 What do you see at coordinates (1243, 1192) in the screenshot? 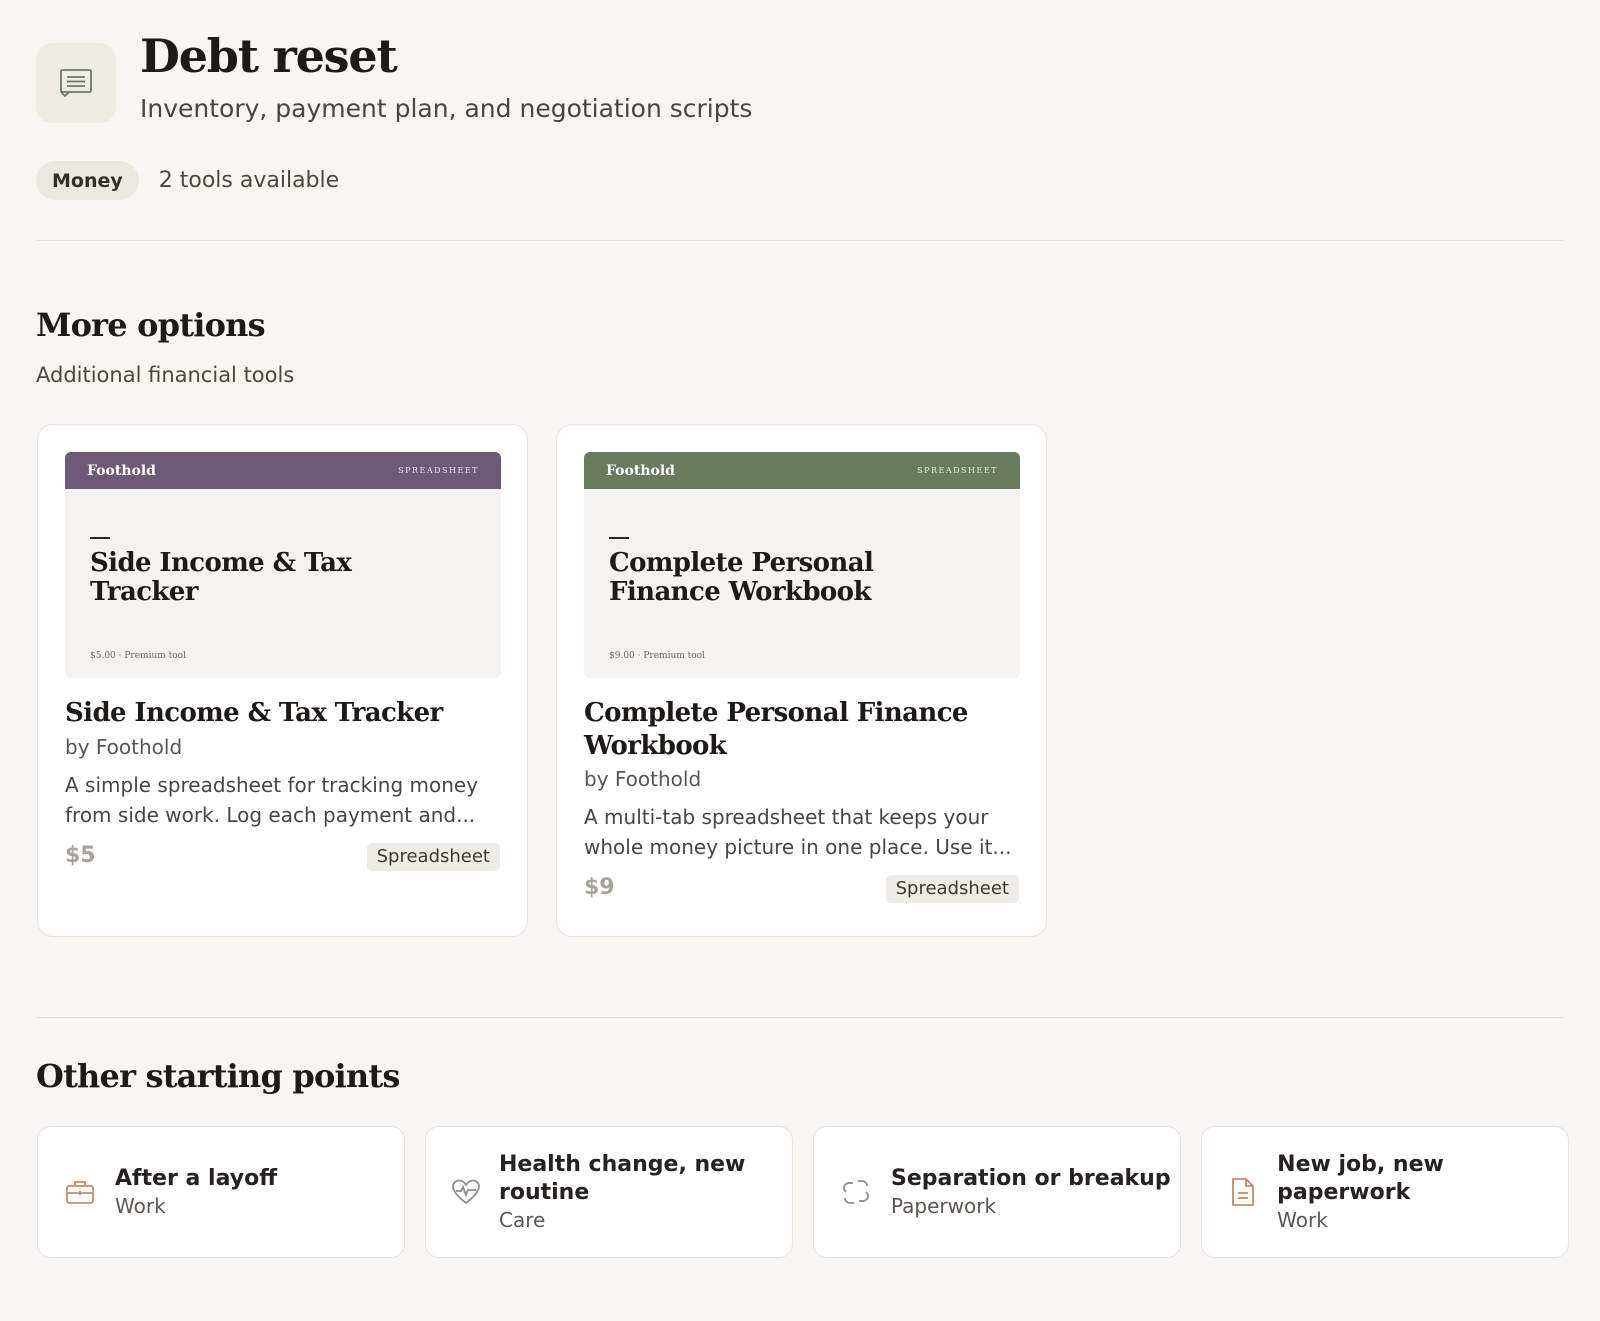
I see `document-icon` at bounding box center [1243, 1192].